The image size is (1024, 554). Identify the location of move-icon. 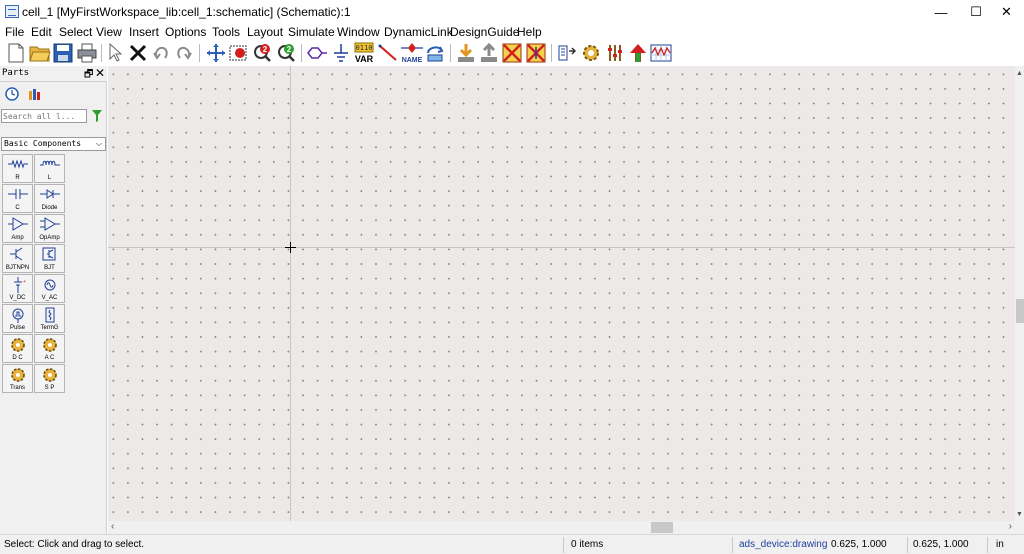
(216, 53).